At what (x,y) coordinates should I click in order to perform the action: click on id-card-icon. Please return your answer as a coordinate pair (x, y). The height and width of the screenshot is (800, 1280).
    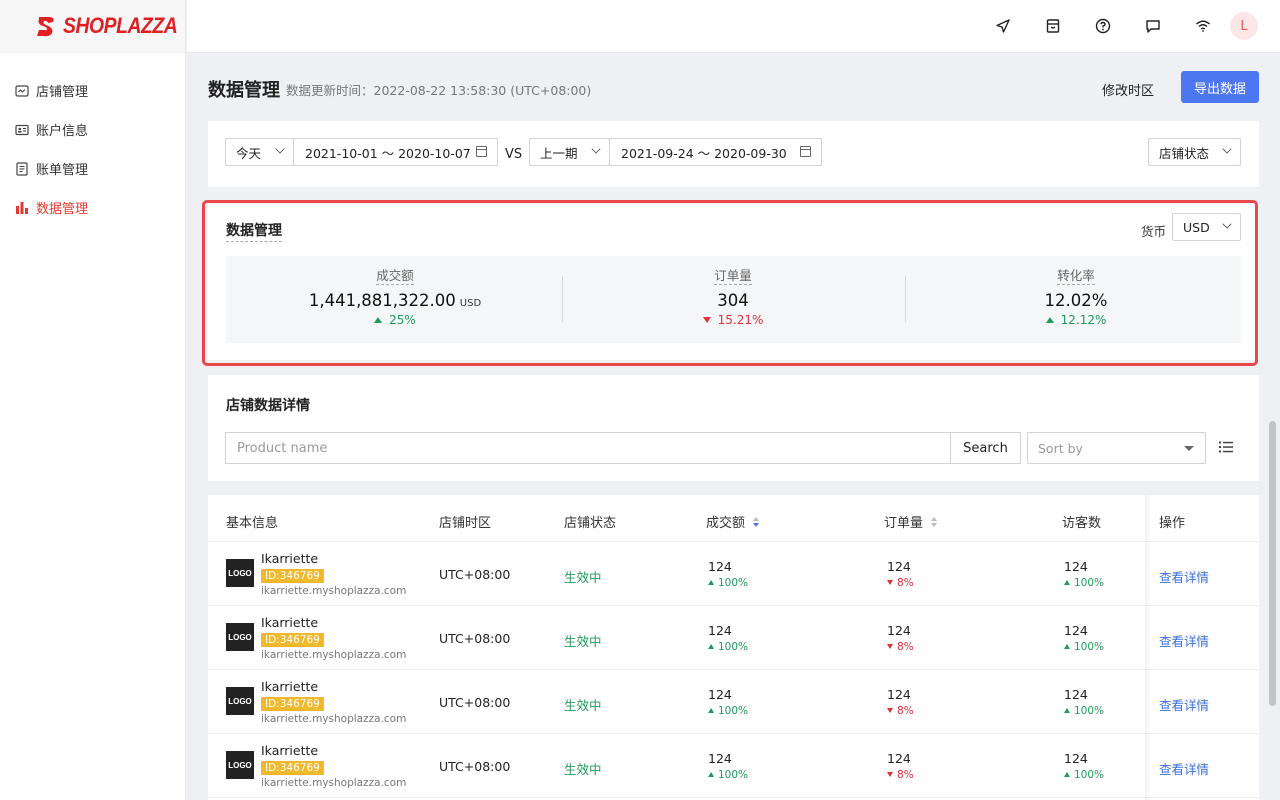
    Looking at the image, I should click on (22, 130).